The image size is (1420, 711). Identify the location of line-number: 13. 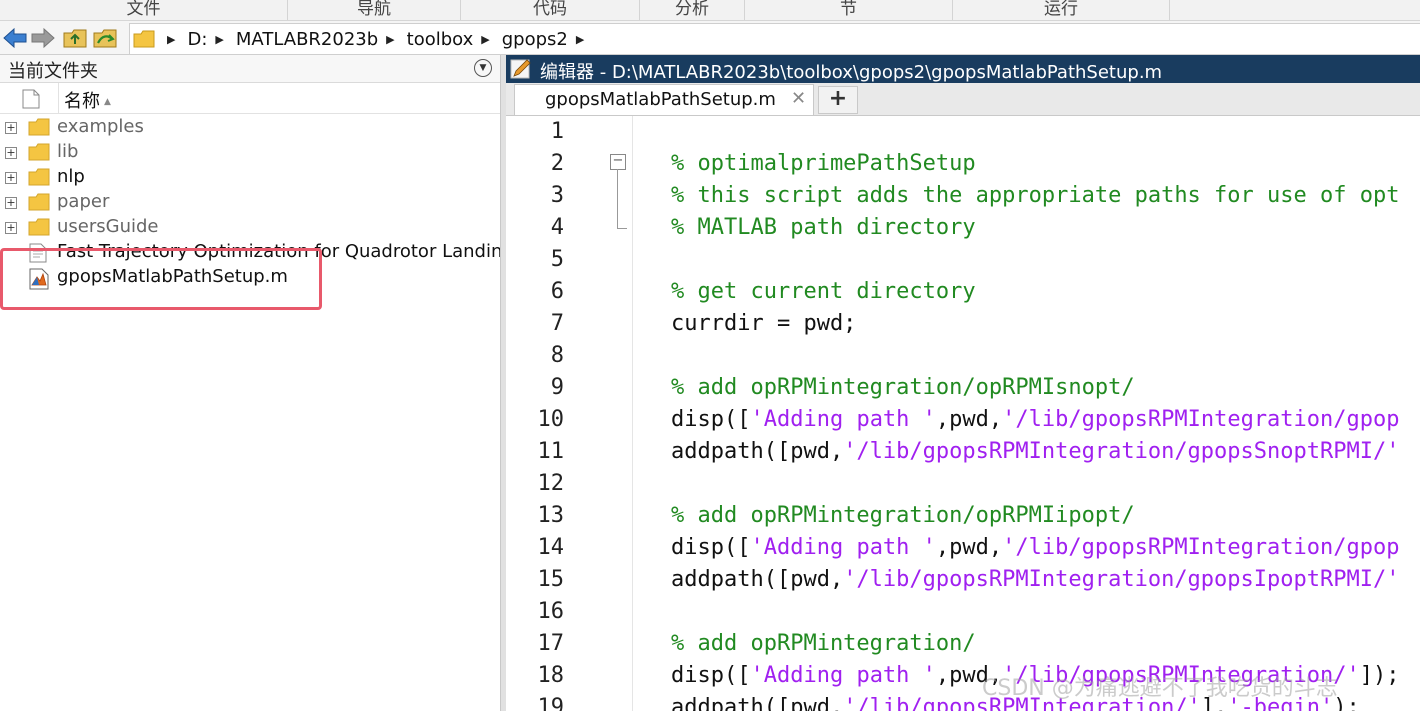
(535, 516).